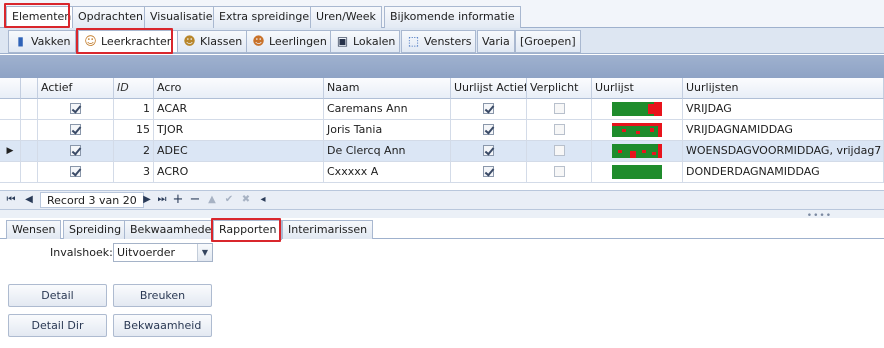 The width and height of the screenshot is (884, 348). I want to click on bekwaamheid-button: Bekwaamheid, so click(162, 325).